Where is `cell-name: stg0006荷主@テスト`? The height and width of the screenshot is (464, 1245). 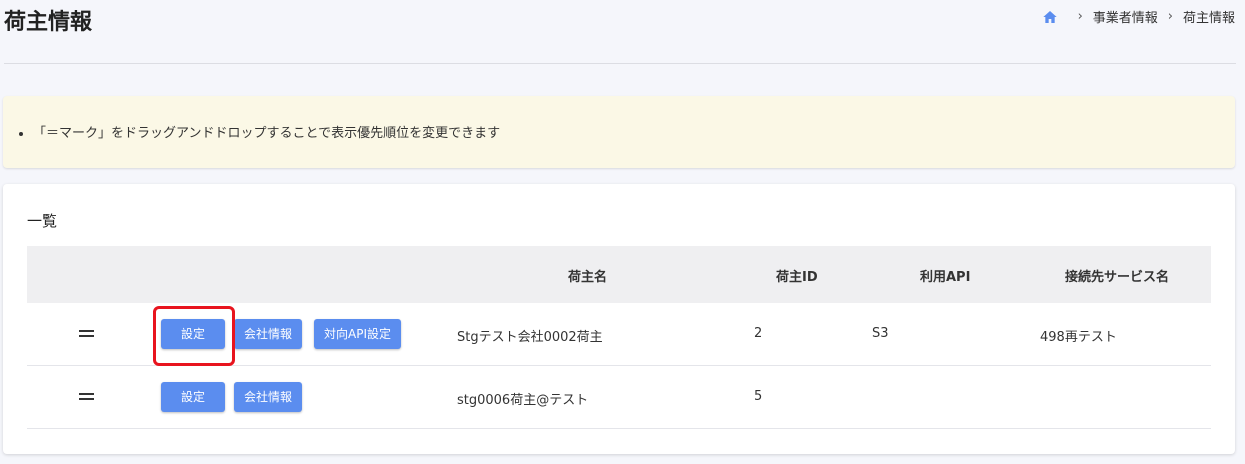 cell-name: stg0006荷主@テスト is located at coordinates (523, 400).